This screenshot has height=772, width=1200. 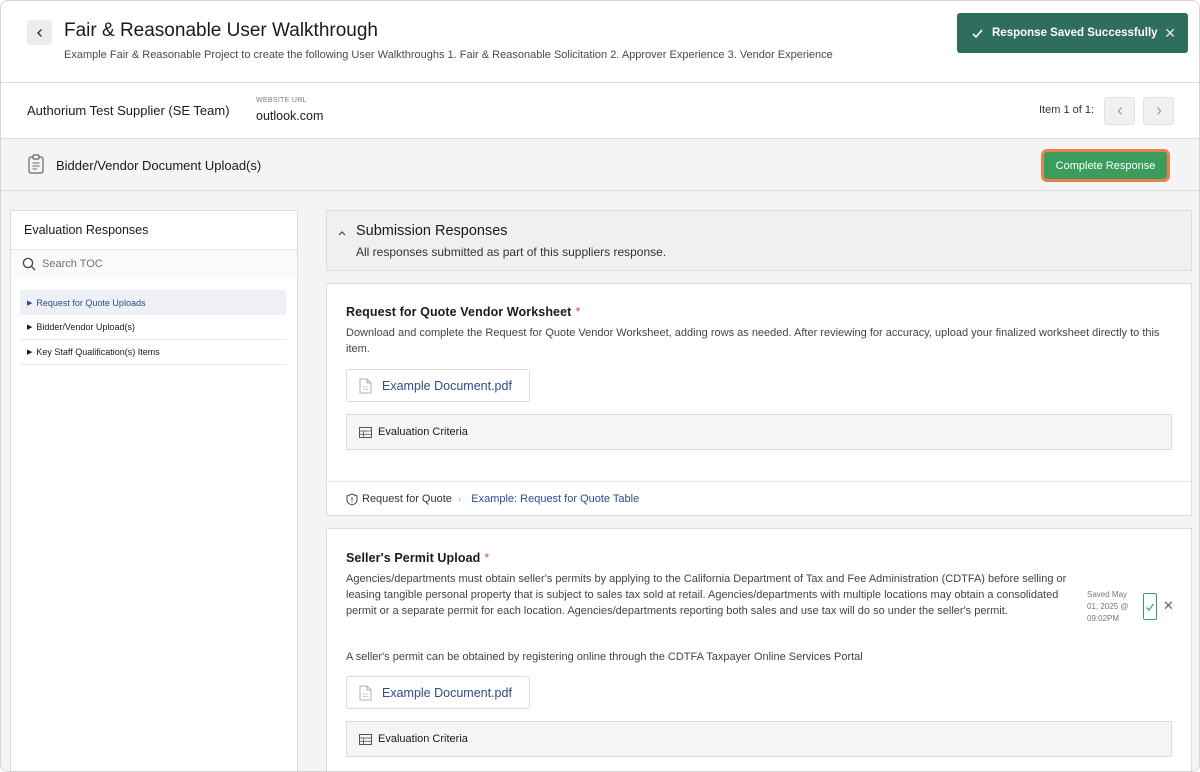 What do you see at coordinates (459, 499) in the screenshot?
I see `chevron-right-icon: ›` at bounding box center [459, 499].